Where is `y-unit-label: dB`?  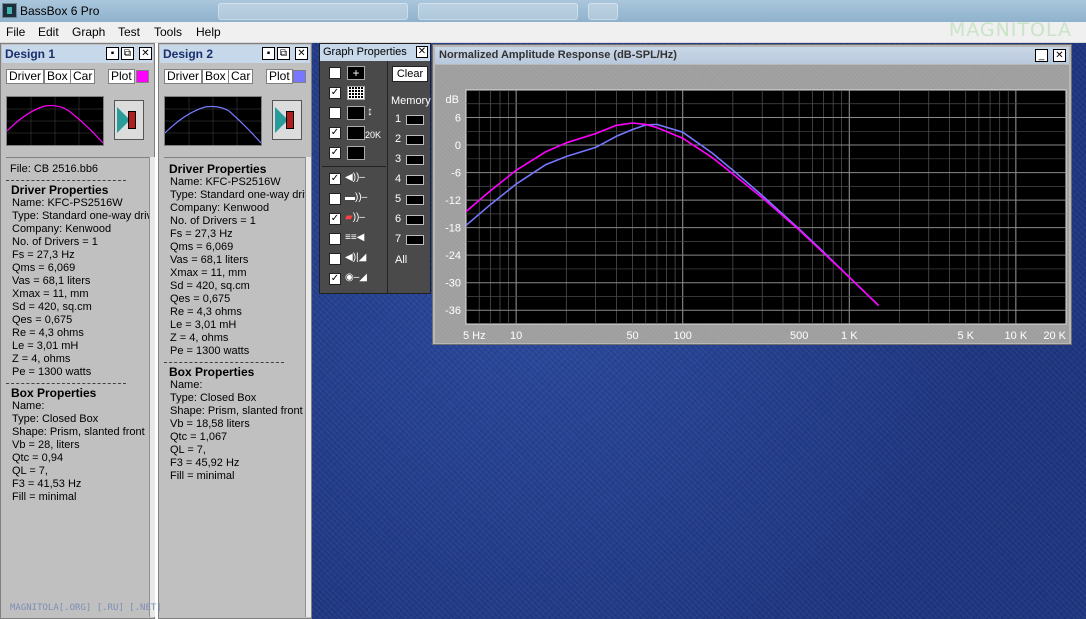 y-unit-label: dB is located at coordinates (452, 100).